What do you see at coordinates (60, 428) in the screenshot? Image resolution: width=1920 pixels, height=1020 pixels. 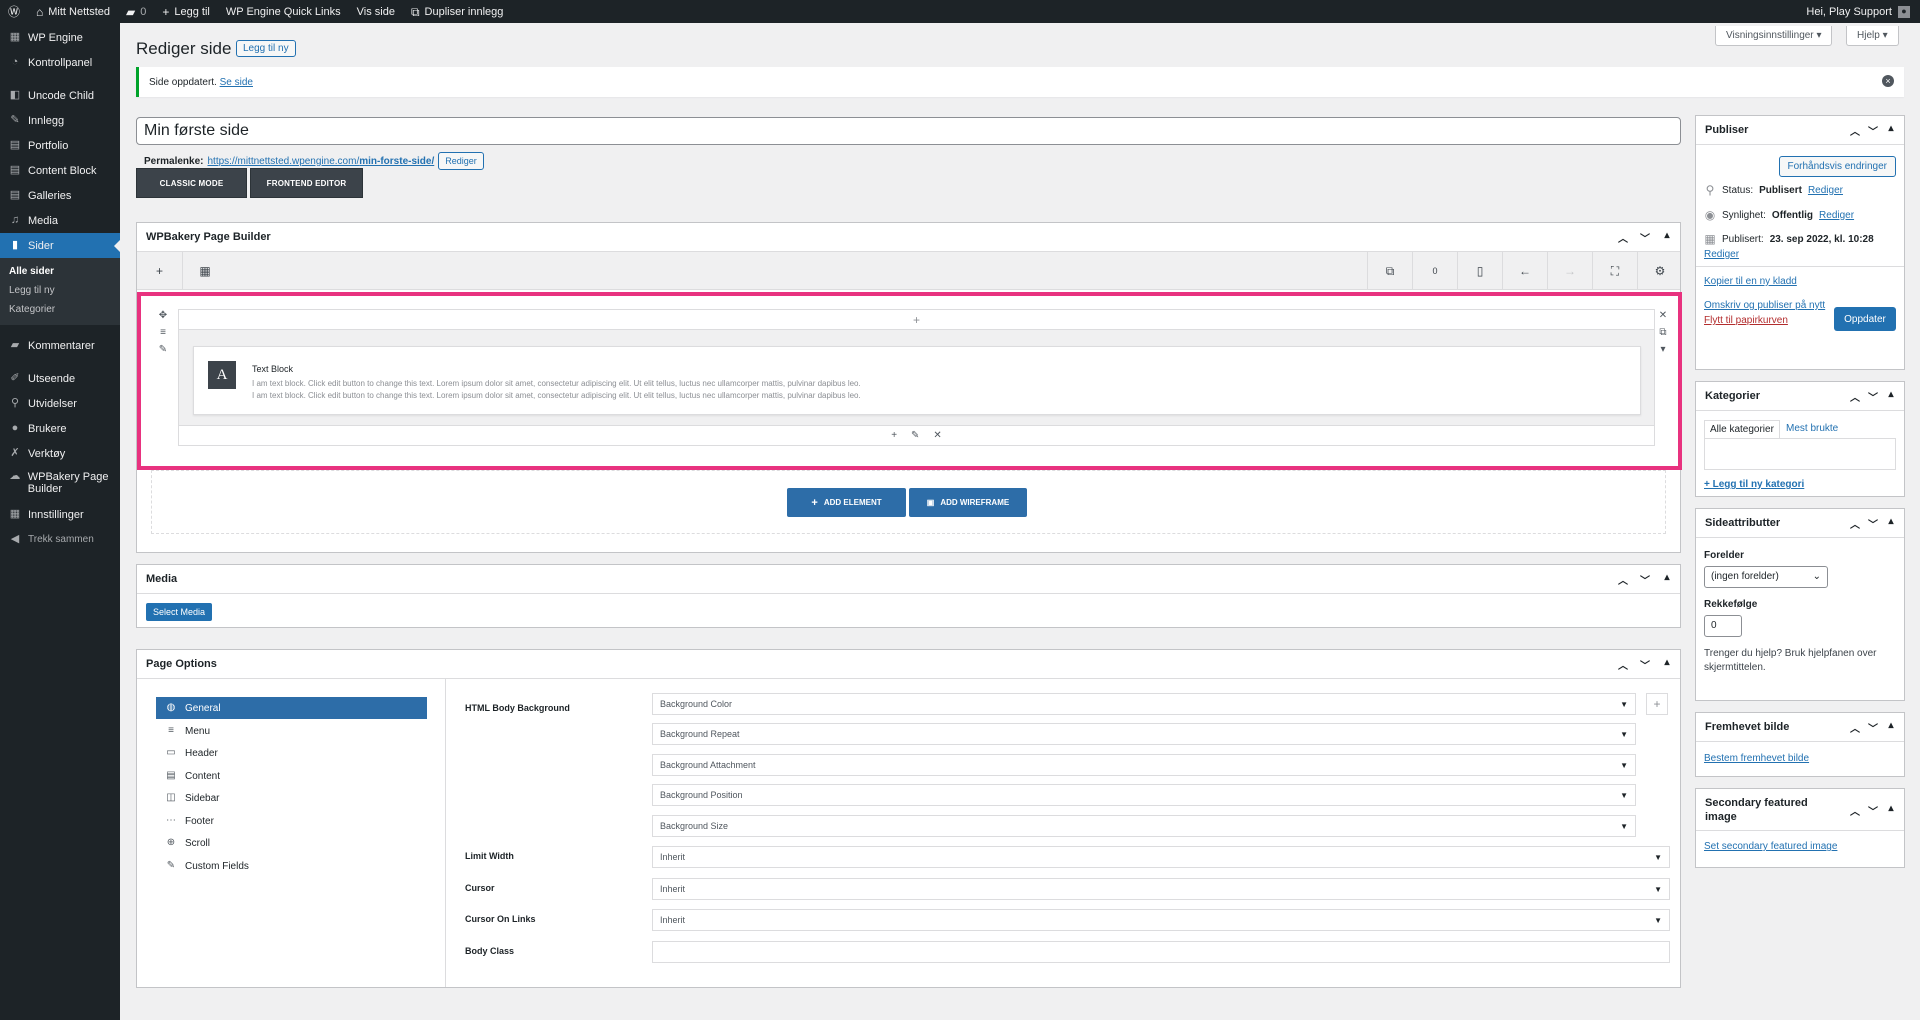 I see `menu-item-users: ● Brukere` at bounding box center [60, 428].